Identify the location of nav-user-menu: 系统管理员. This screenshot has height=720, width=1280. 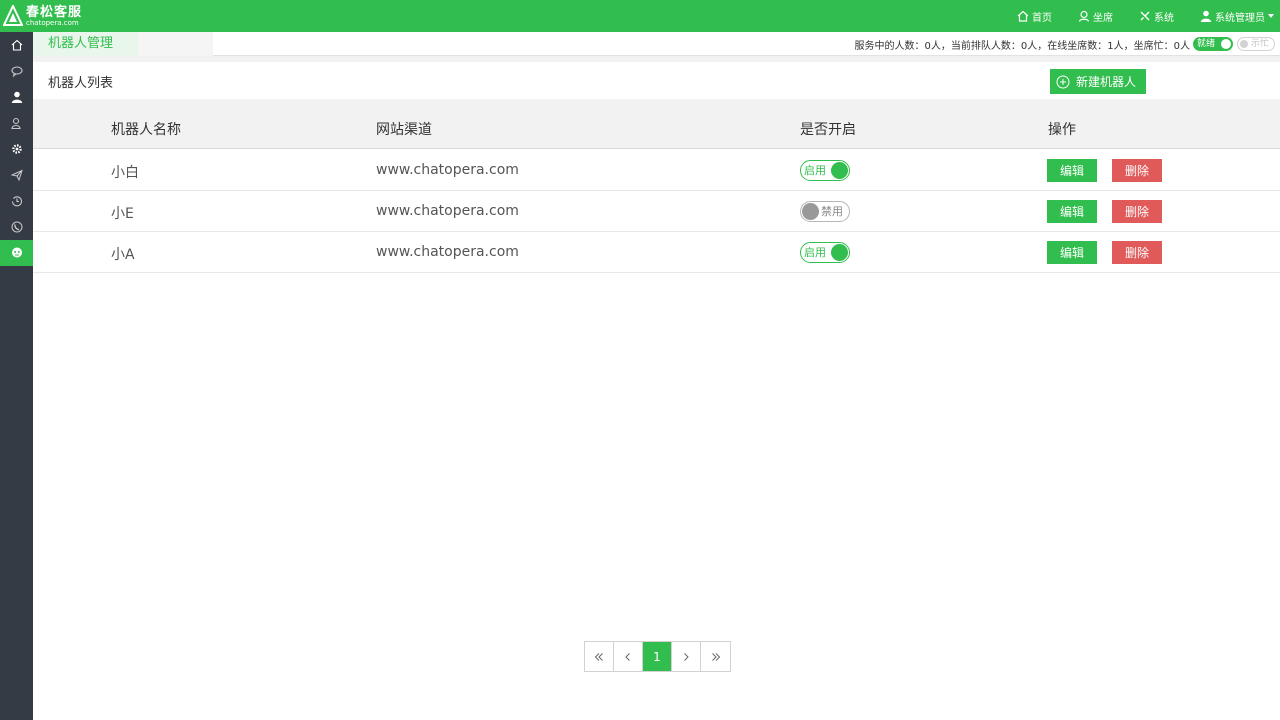
(1237, 16).